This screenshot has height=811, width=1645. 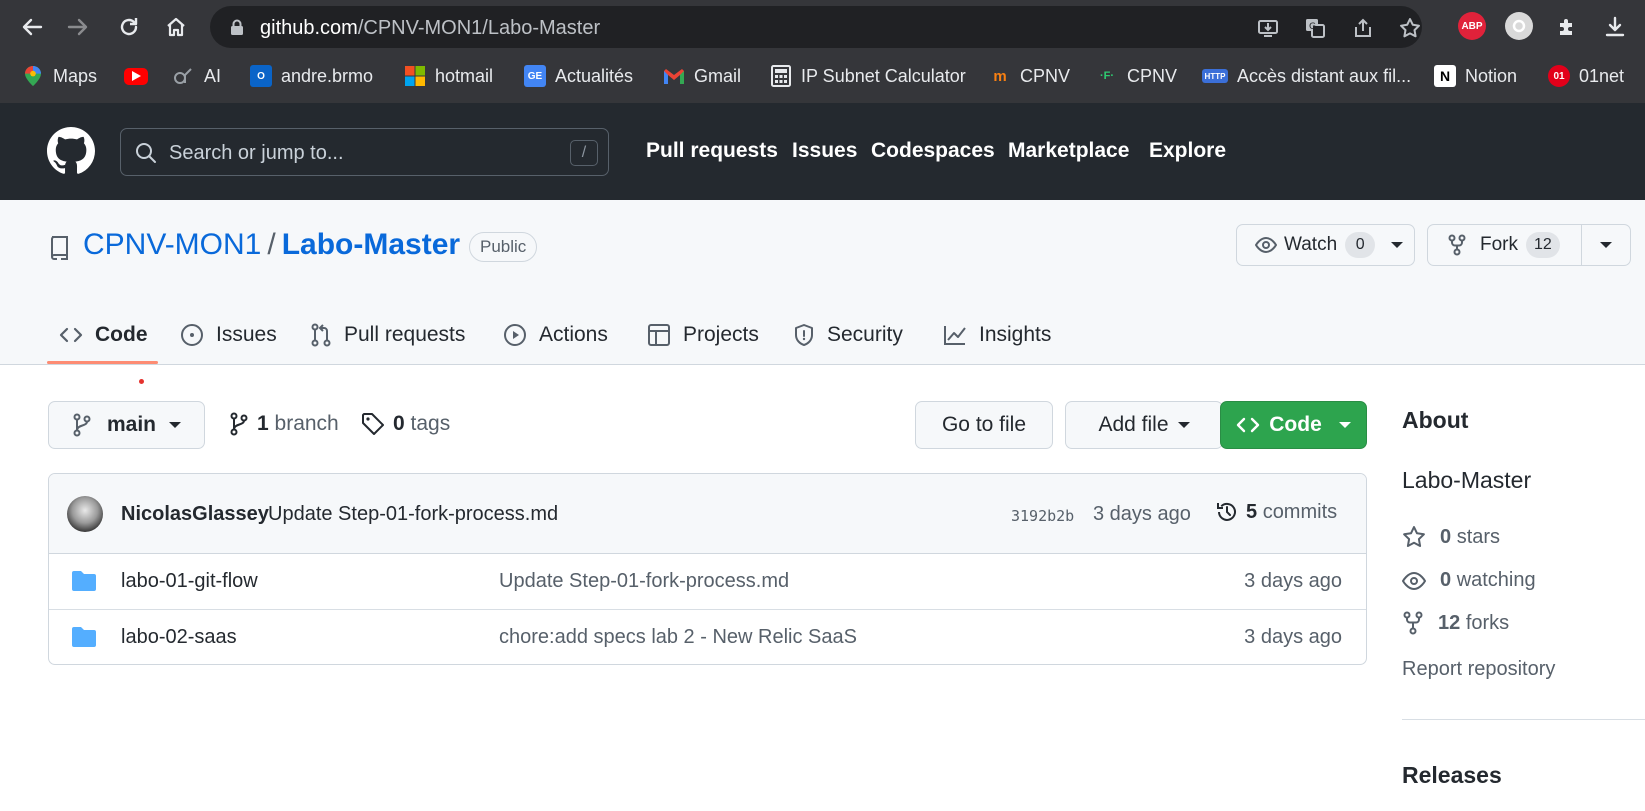 What do you see at coordinates (85, 514) in the screenshot?
I see `avatar` at bounding box center [85, 514].